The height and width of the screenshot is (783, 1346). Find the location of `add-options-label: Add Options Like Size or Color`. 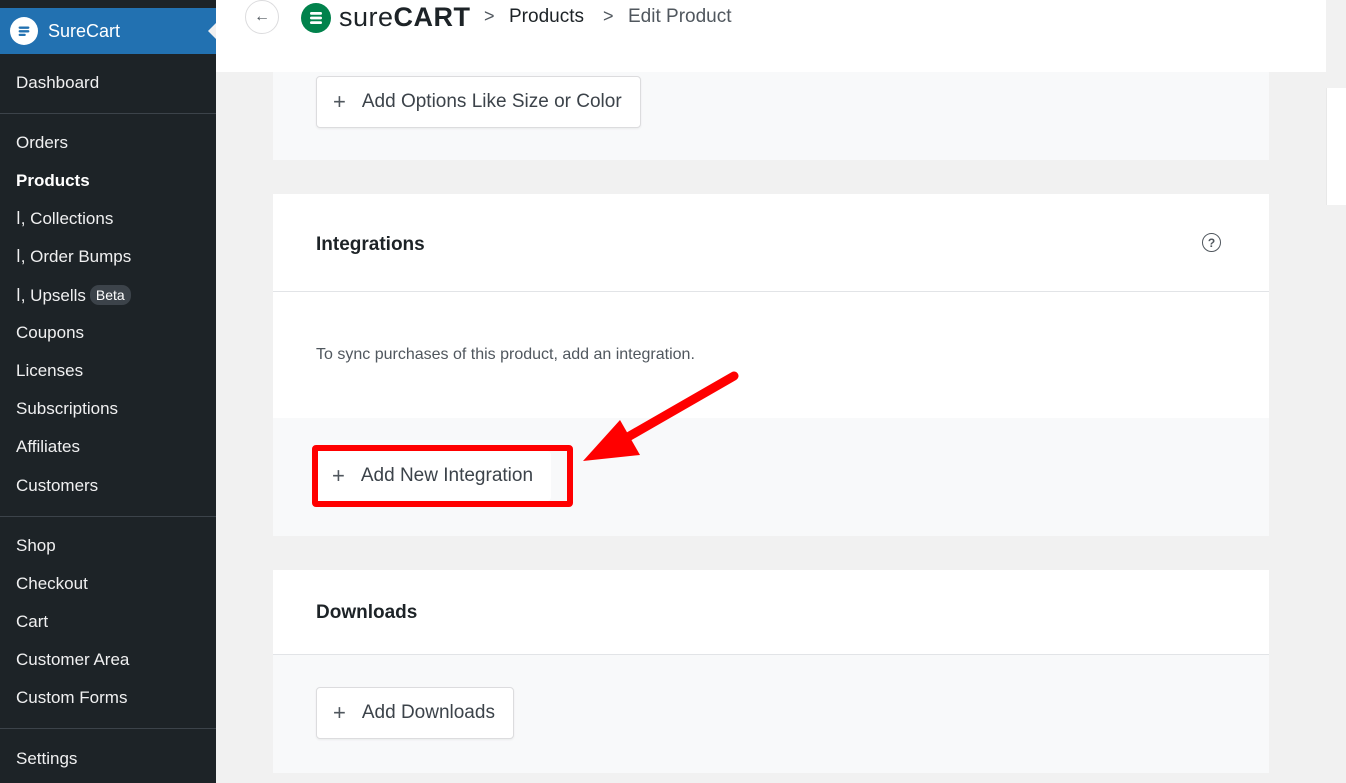

add-options-label: Add Options Like Size or Color is located at coordinates (491, 101).